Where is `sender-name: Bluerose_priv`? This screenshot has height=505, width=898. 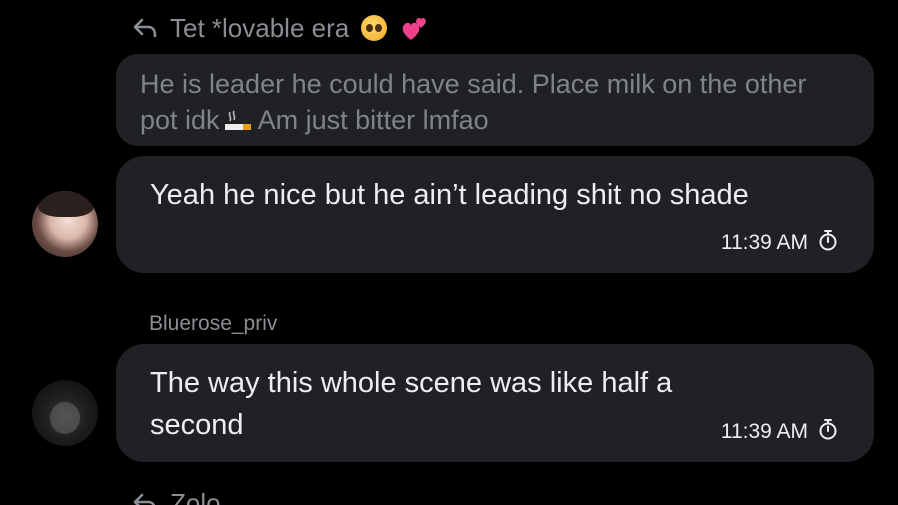
sender-name: Bluerose_priv is located at coordinates (213, 324).